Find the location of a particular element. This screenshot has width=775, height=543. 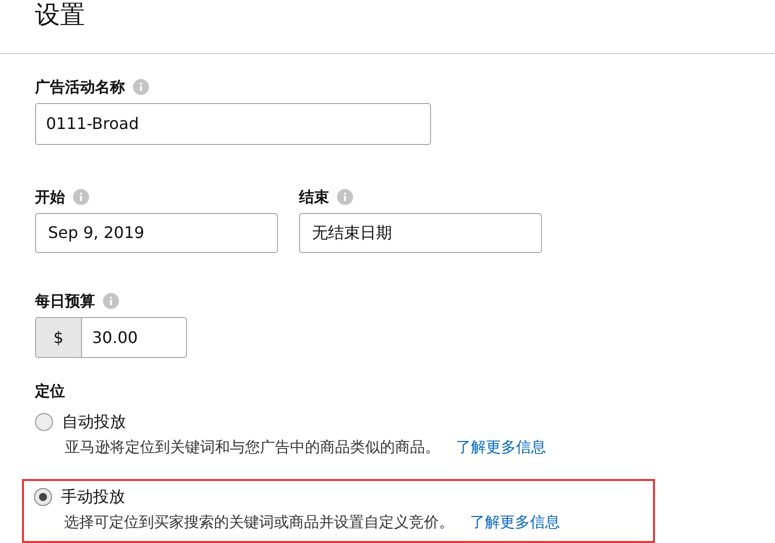

start-date-field: Sep 9, 2019 is located at coordinates (156, 233).